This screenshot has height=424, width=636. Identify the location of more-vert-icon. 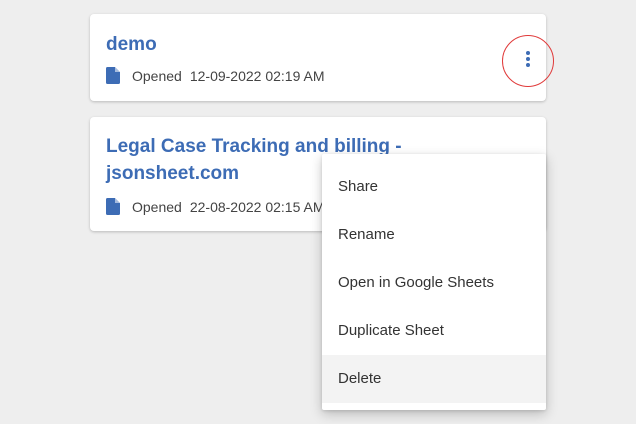
(528, 61).